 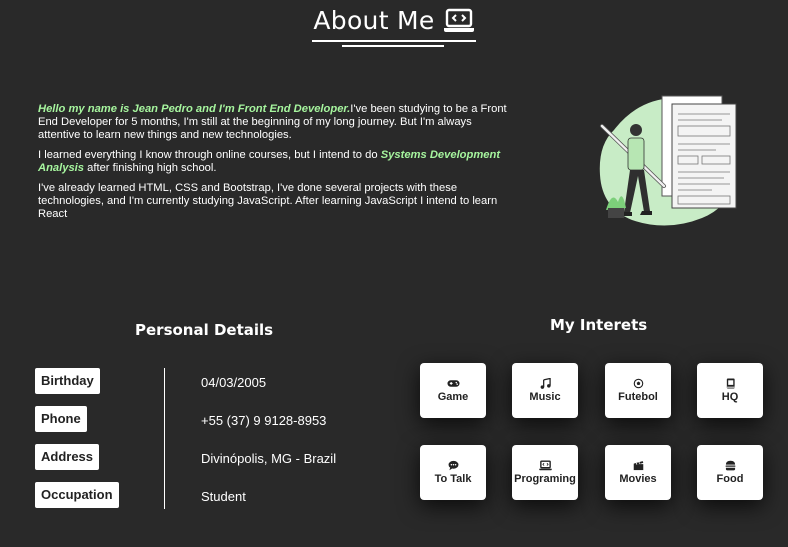 I want to click on intro-text-2b: after finishing high school., so click(x=150, y=168).